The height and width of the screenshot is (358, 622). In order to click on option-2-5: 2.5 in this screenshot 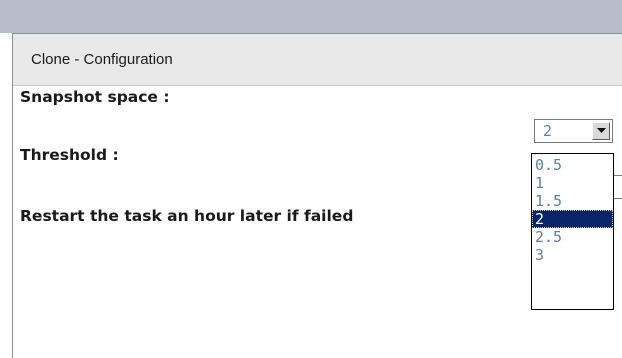, I will do `click(572, 237)`.